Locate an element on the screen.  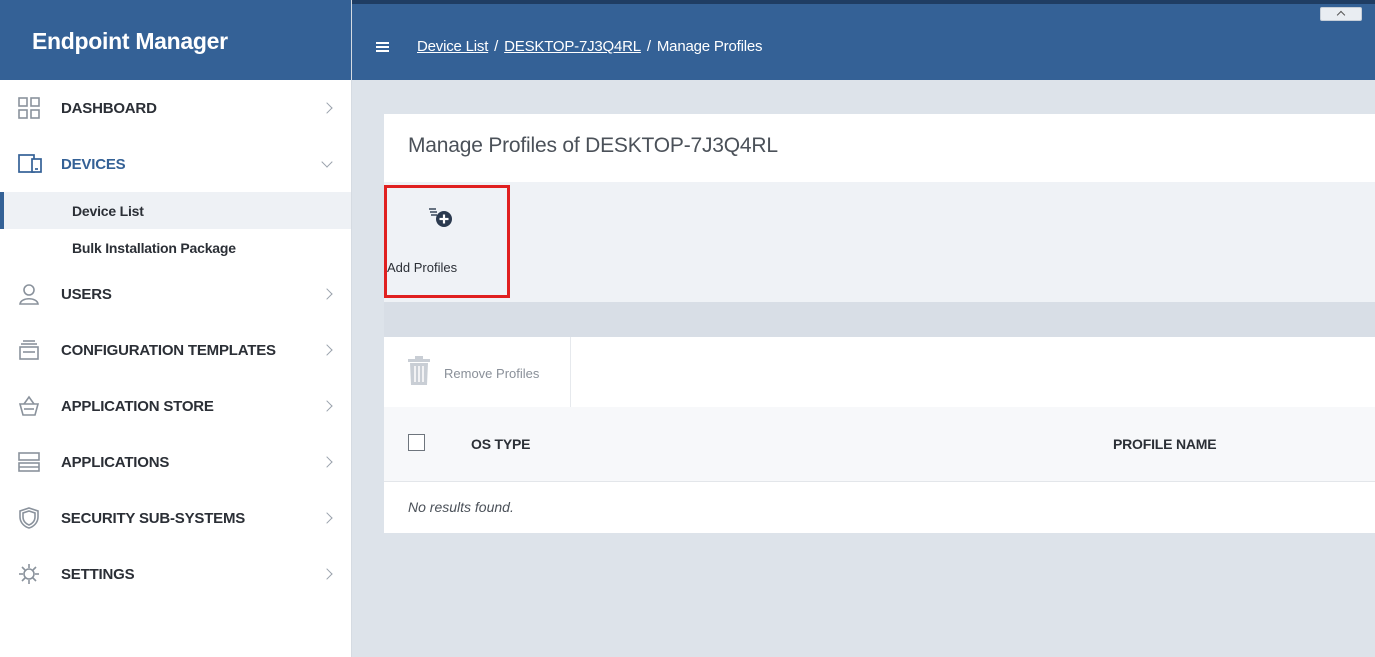
sidebar-item-application-store: APPLICATION STORE is located at coordinates (175, 406).